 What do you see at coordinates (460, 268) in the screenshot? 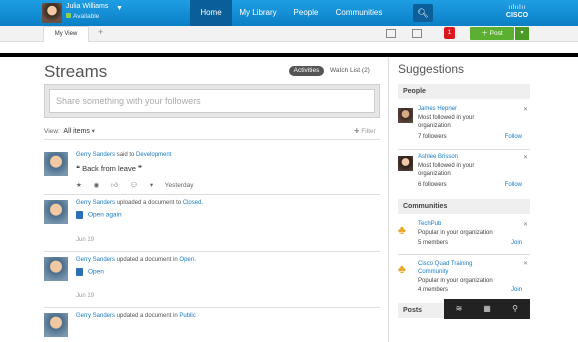
I see `community-name: Cisco Quad Training Community` at bounding box center [460, 268].